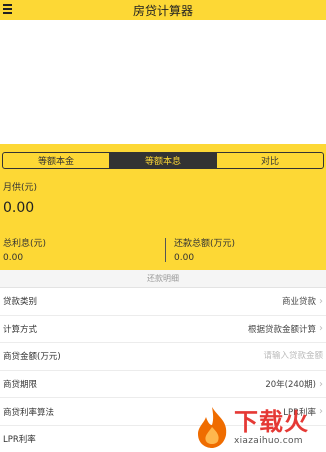 Image resolution: width=326 pixels, height=452 pixels. What do you see at coordinates (163, 357) in the screenshot?
I see `loan-amount-row: 商贷金额(万元)` at bounding box center [163, 357].